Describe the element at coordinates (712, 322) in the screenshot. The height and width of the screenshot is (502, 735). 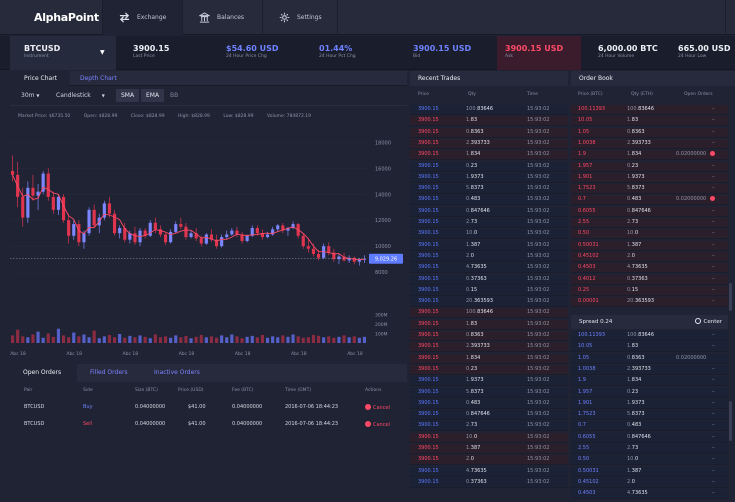
I see `center-label: Center` at that location.